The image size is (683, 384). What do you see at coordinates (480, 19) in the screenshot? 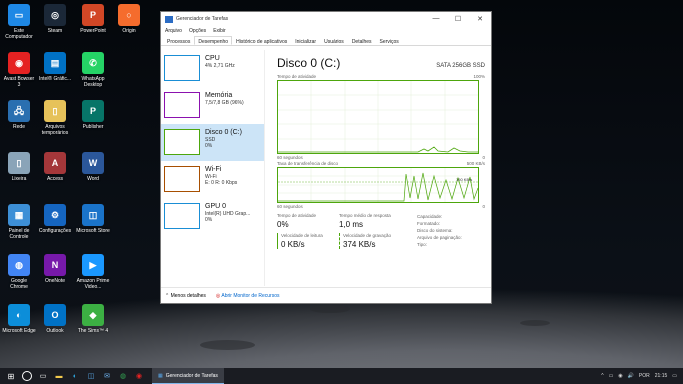
I see `close-button: ✕` at bounding box center [480, 19].